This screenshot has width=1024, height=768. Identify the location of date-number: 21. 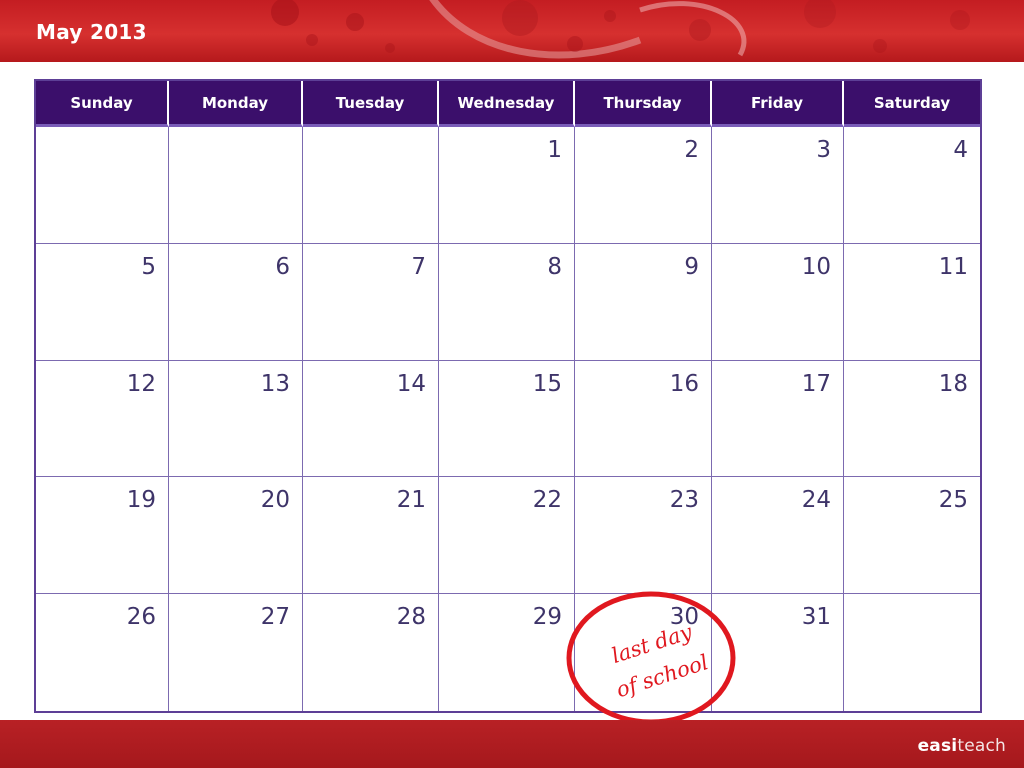
(411, 500).